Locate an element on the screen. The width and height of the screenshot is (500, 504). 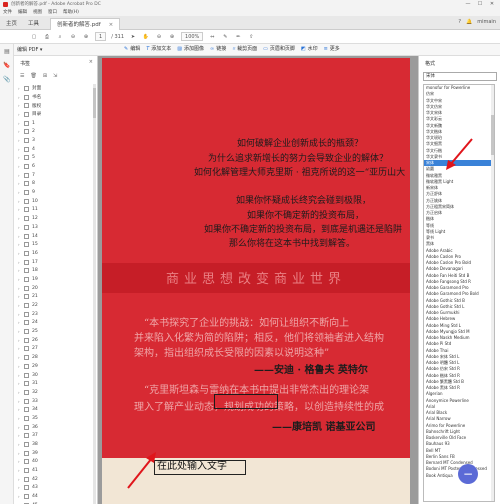
bookmark-item: › 21 is located at coordinates (57, 297).